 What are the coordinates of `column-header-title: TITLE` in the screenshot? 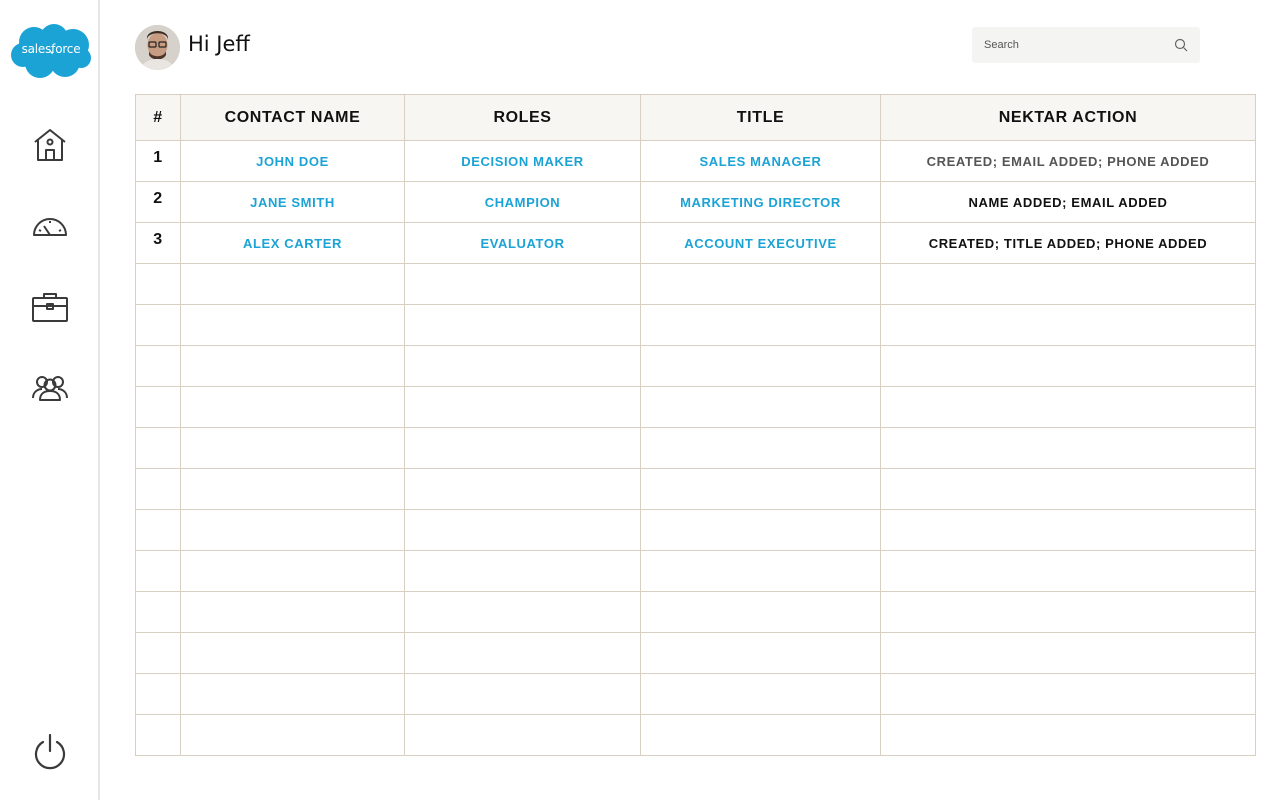 It's located at (760, 117).